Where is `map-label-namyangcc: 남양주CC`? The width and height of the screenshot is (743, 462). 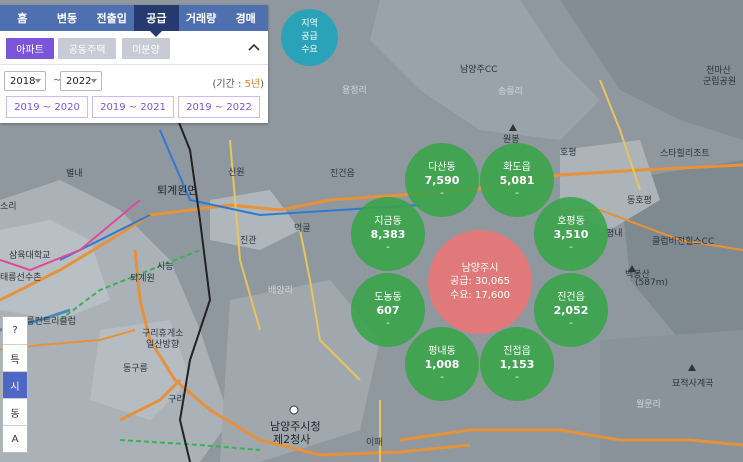 map-label-namyangcc: 남양주CC is located at coordinates (479, 70).